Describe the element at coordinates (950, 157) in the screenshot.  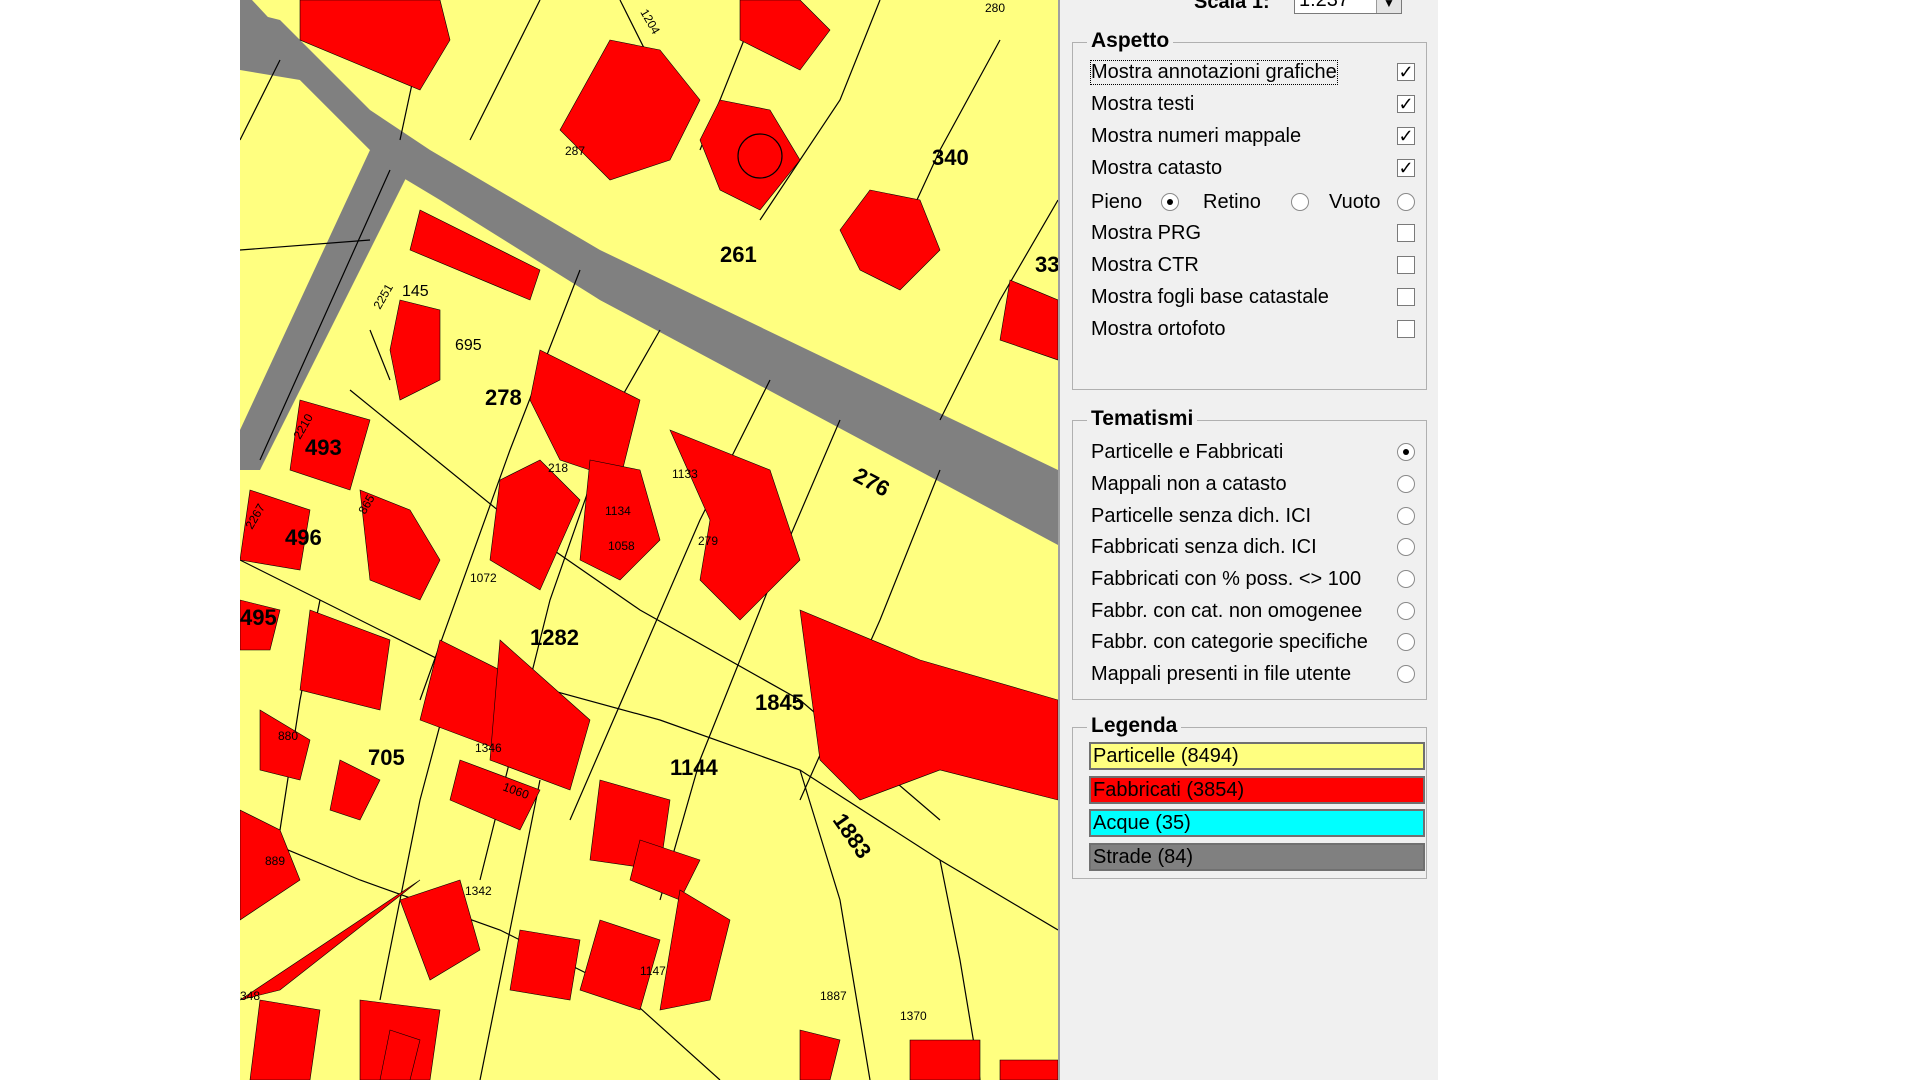
I see `parcel-number: 340` at that location.